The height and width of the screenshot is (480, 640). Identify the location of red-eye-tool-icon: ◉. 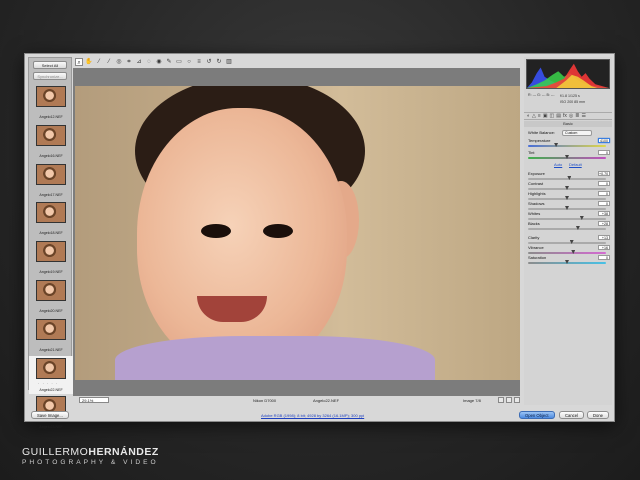
(159, 62).